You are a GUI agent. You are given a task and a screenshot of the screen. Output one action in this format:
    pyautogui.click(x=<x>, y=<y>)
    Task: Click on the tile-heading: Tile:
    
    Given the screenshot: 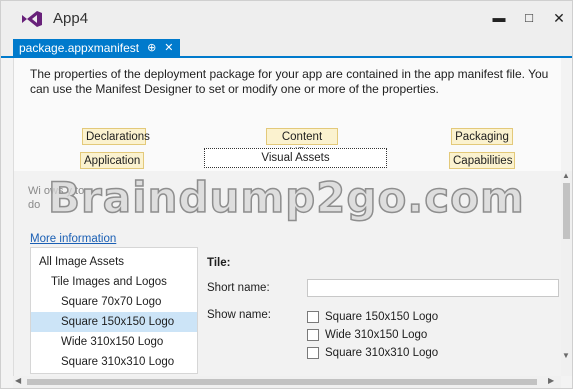 What is the action you would take?
    pyautogui.click(x=219, y=263)
    